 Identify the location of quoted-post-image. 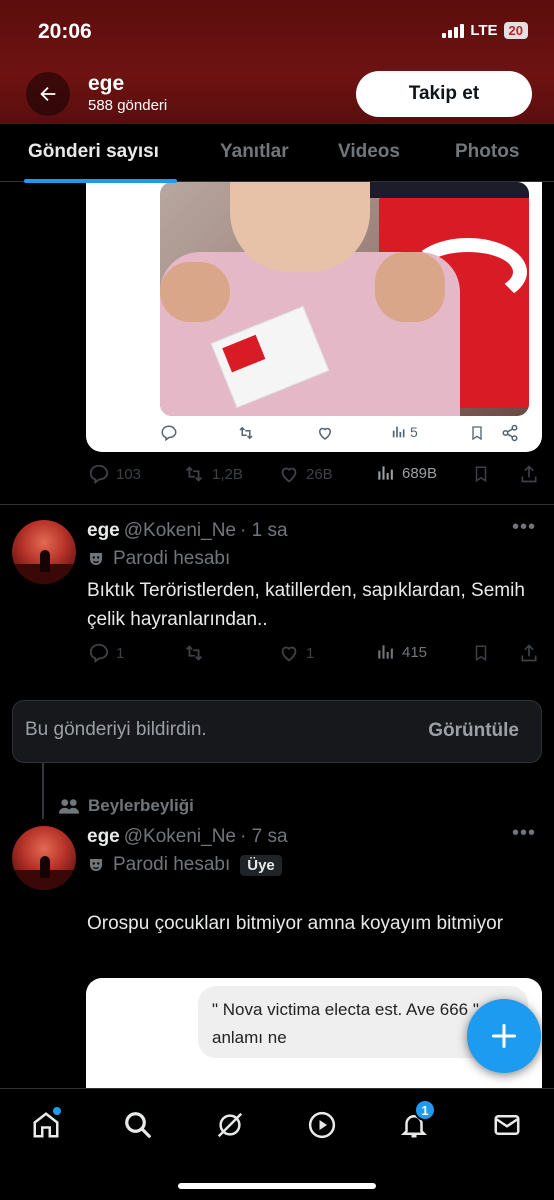
(344, 299).